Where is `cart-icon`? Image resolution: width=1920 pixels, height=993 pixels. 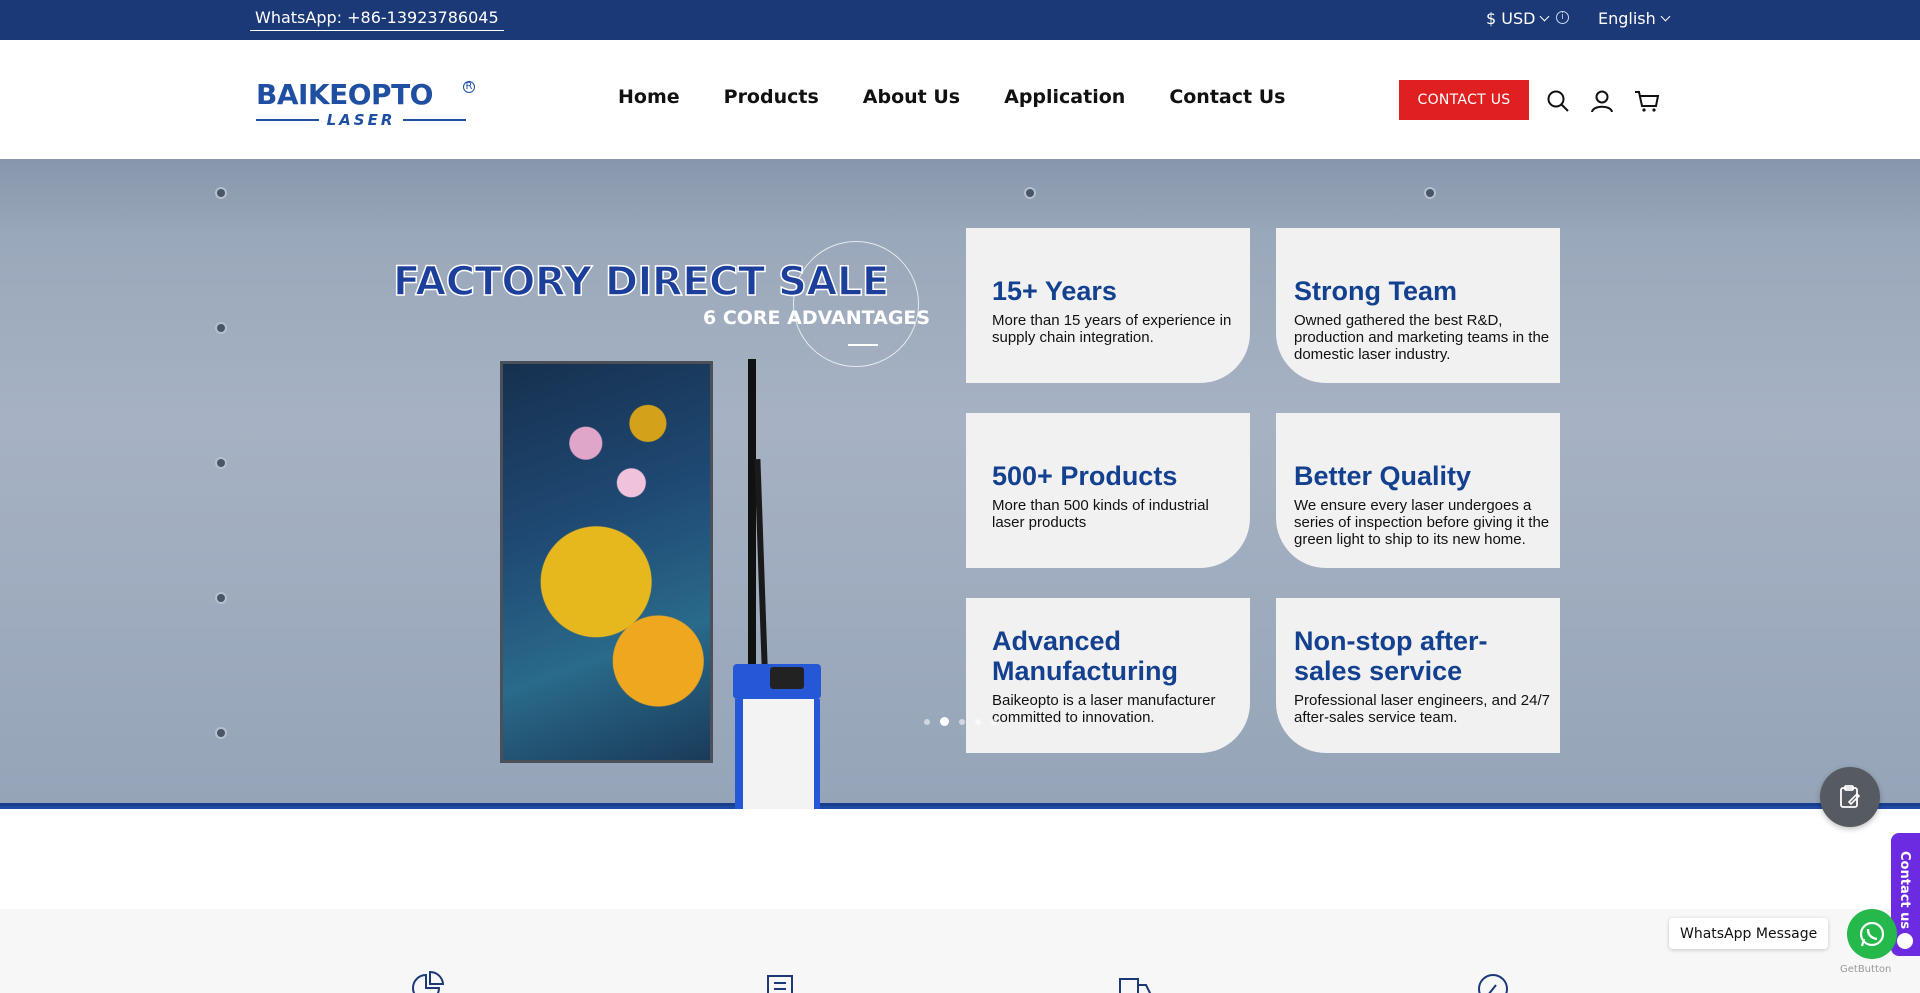 cart-icon is located at coordinates (1647, 101).